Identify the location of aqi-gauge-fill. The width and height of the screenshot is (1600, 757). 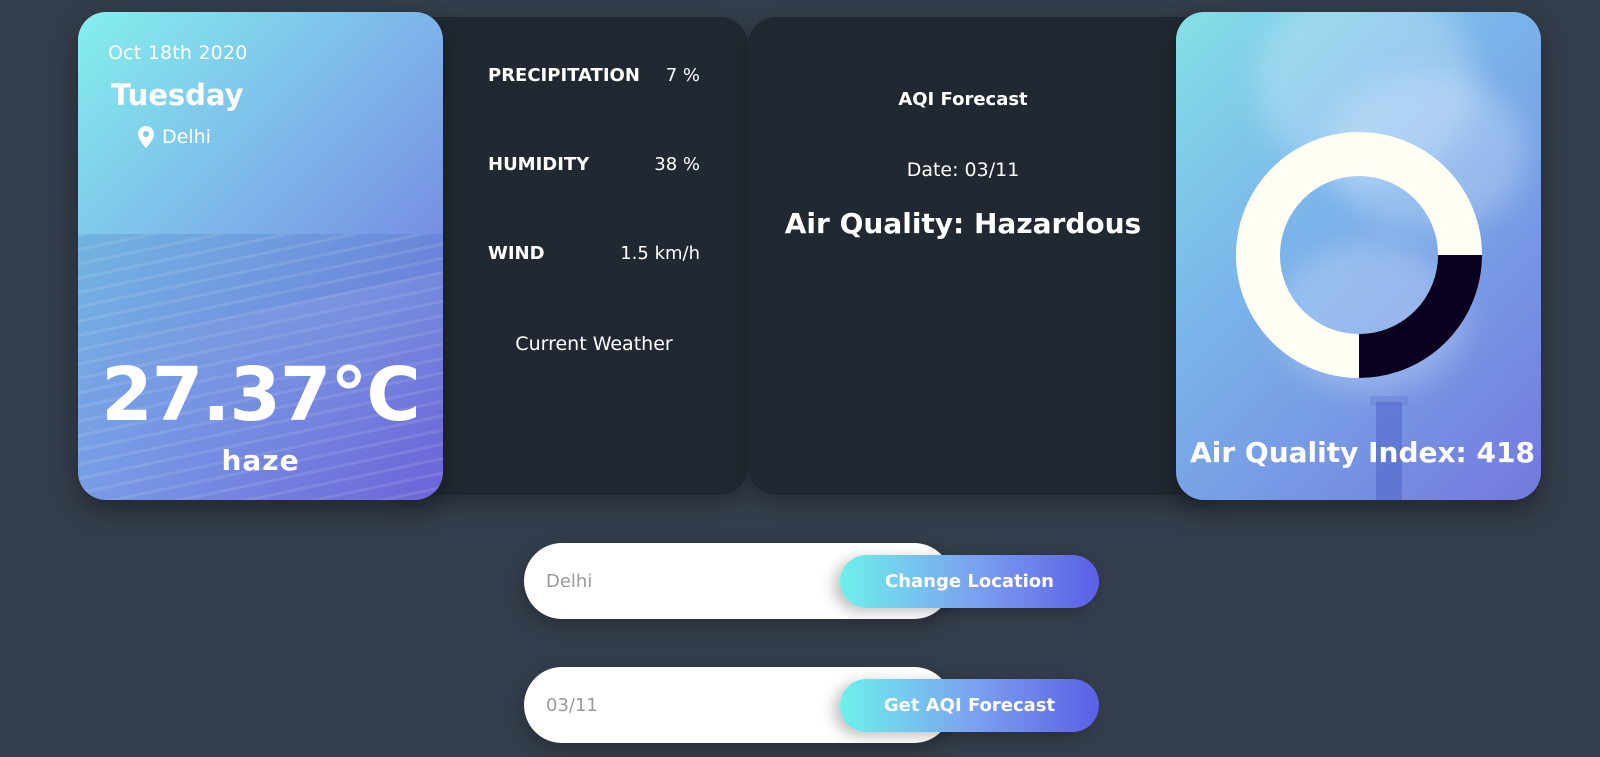
(1420, 316).